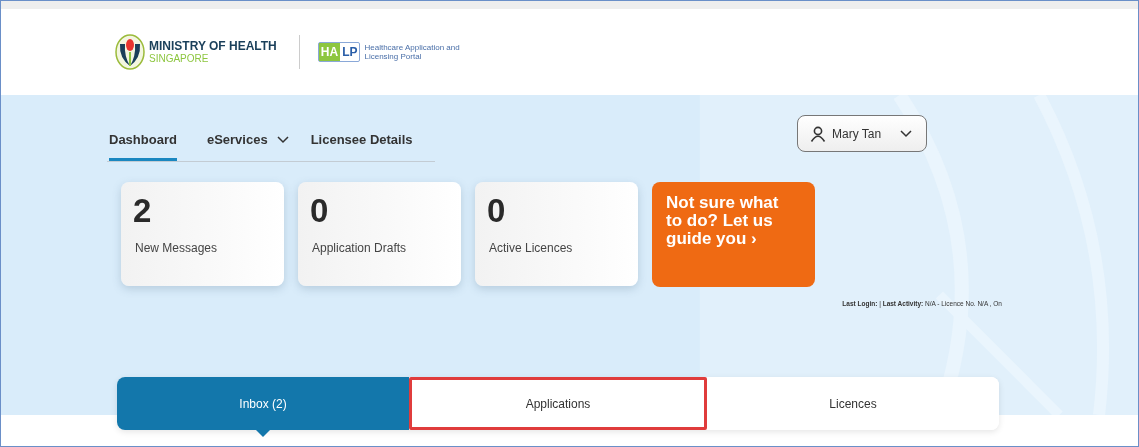  Describe the element at coordinates (247, 146) in the screenshot. I see `nav-link: eServices` at that location.